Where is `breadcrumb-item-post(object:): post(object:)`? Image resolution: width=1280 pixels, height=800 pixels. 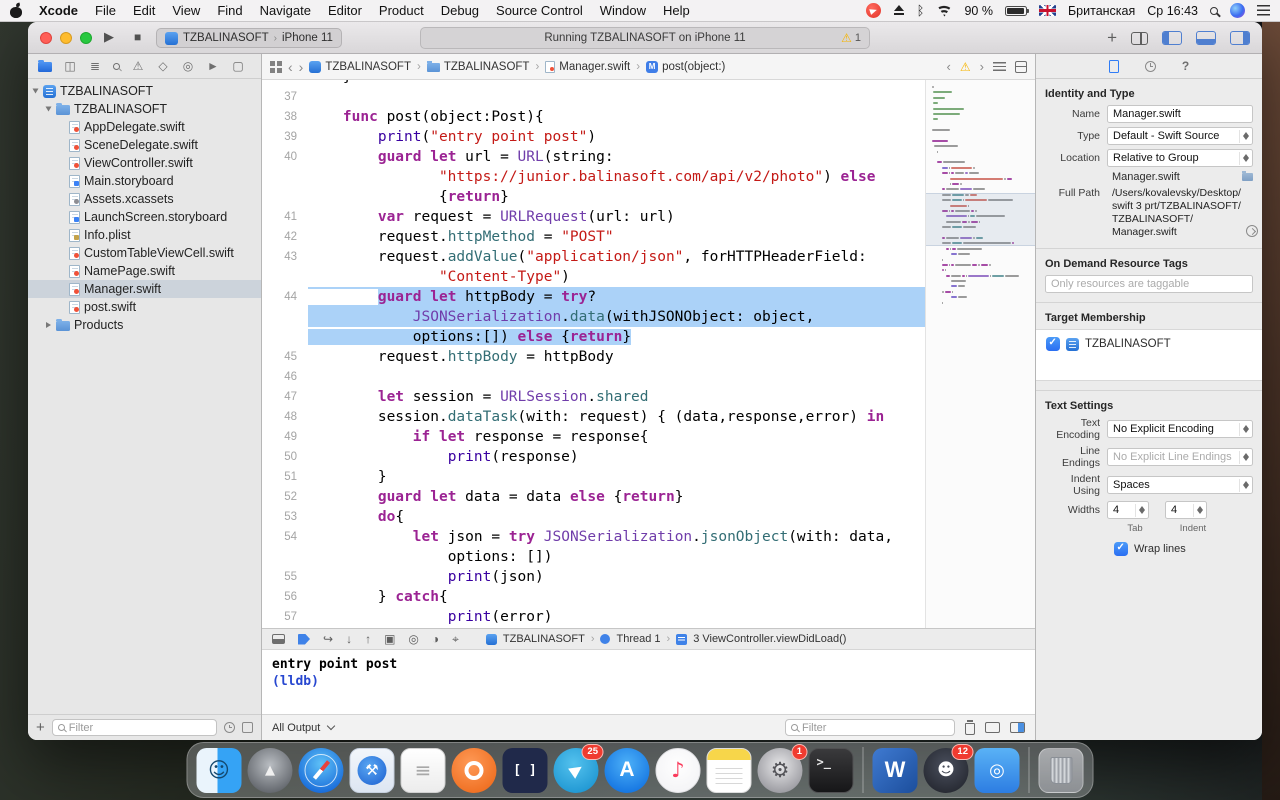 breadcrumb-item-post(object:): post(object:) is located at coordinates (685, 66).